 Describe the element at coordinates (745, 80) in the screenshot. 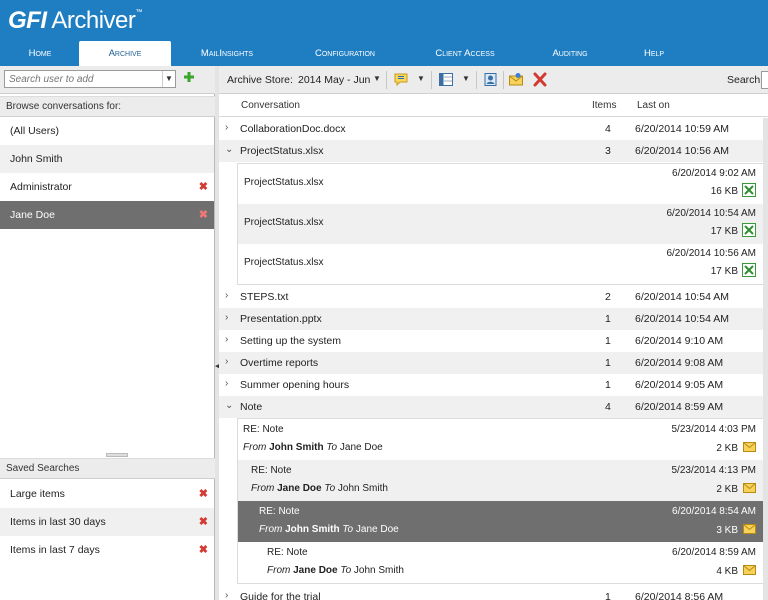

I see `search-label: Search:` at that location.